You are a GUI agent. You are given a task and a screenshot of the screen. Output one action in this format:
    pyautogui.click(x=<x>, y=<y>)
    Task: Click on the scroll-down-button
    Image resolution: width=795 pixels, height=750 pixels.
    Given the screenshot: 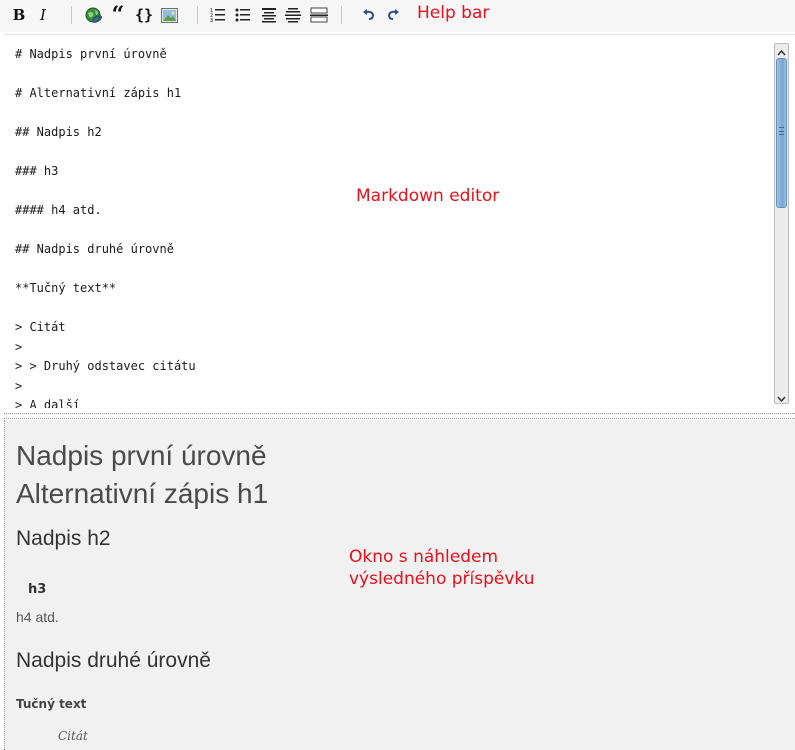 What is the action you would take?
    pyautogui.click(x=781, y=396)
    